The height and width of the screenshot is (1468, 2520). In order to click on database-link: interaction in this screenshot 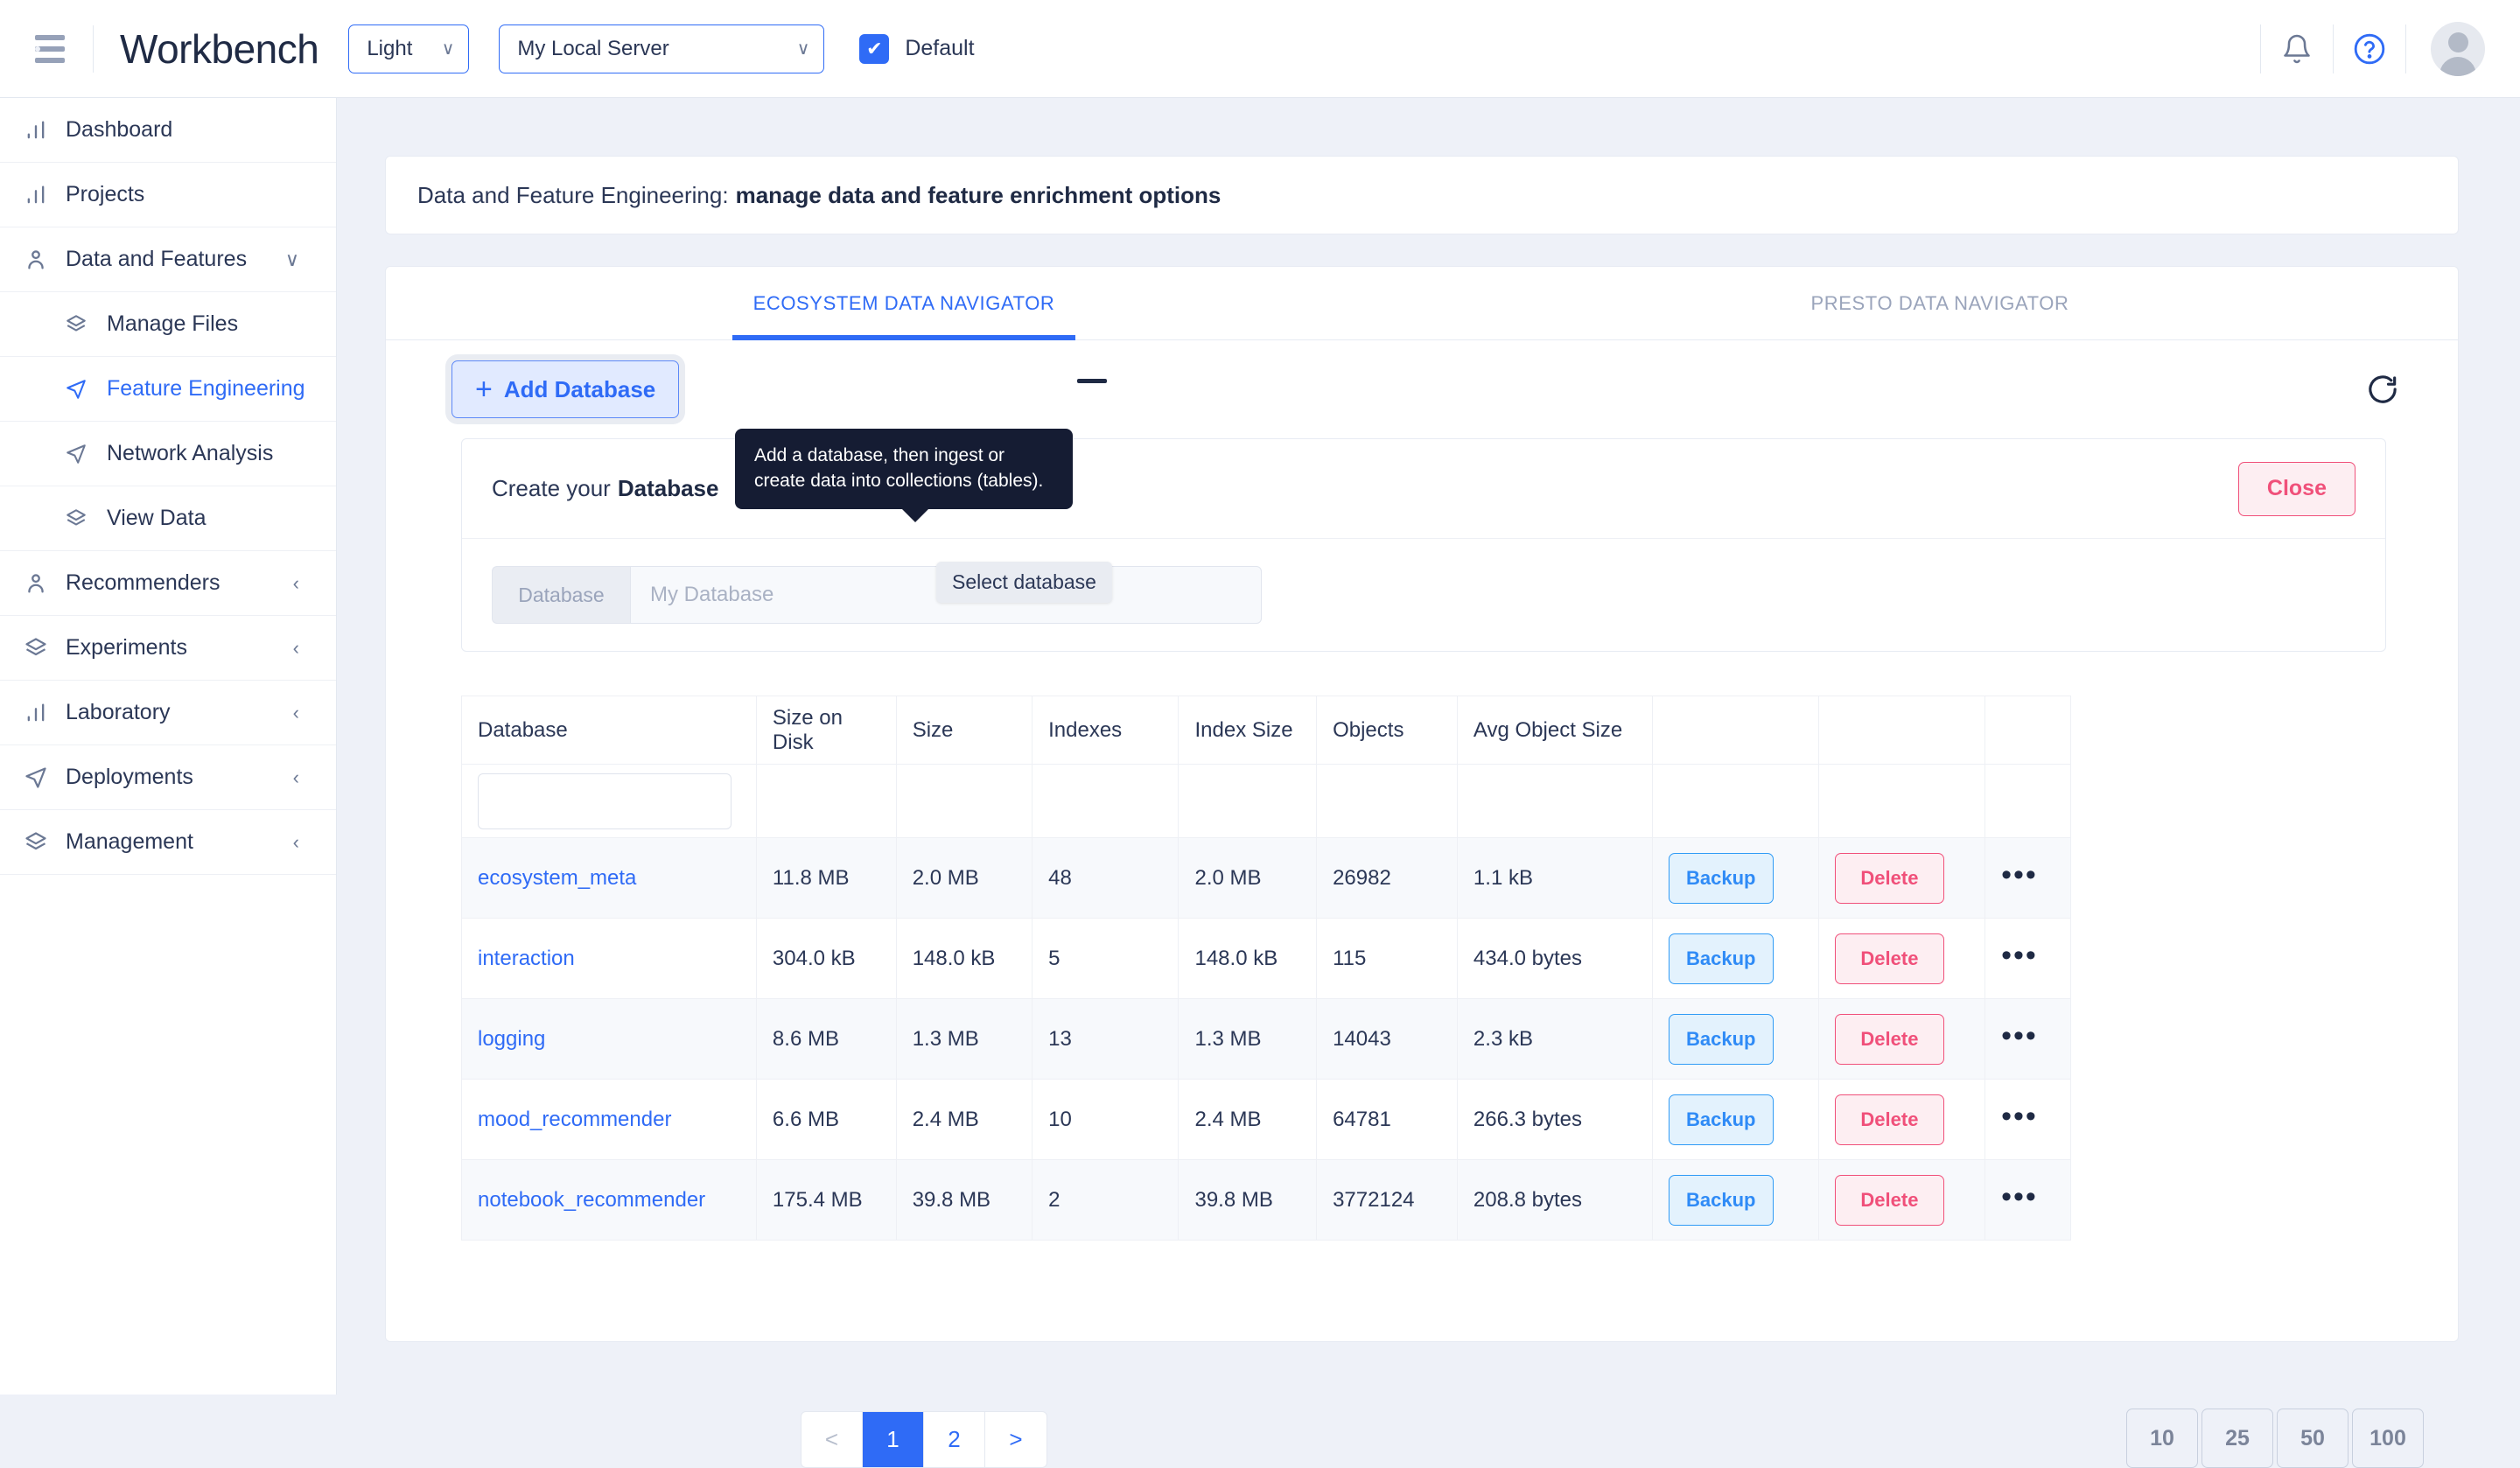, I will do `click(526, 958)`.